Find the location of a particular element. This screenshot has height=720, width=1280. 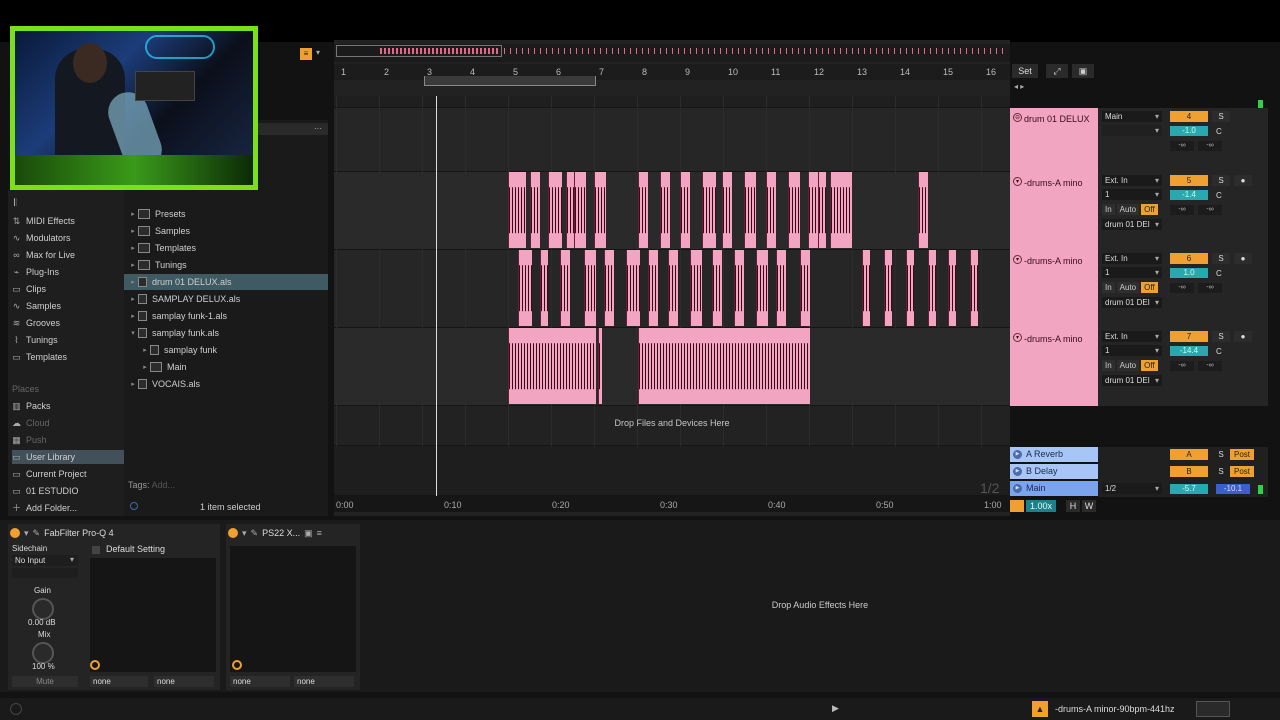

arrangement-overview is located at coordinates (672, 53).